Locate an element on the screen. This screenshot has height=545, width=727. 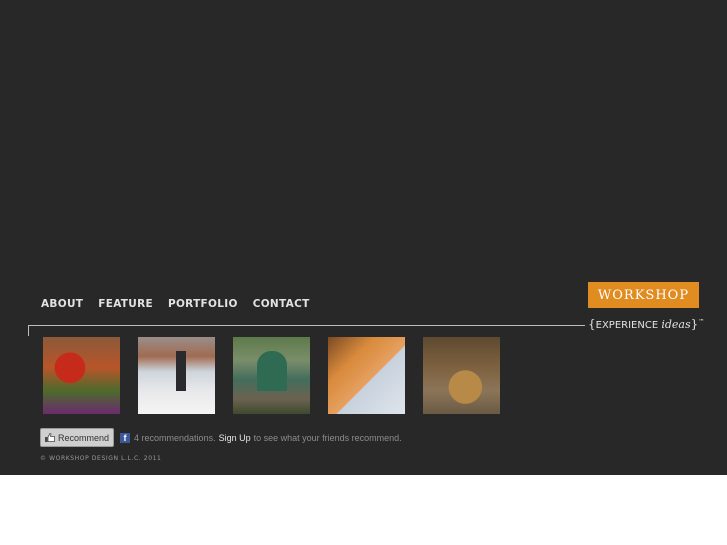
tagline: {EXPERIENCE ideas}™ is located at coordinates (646, 324).